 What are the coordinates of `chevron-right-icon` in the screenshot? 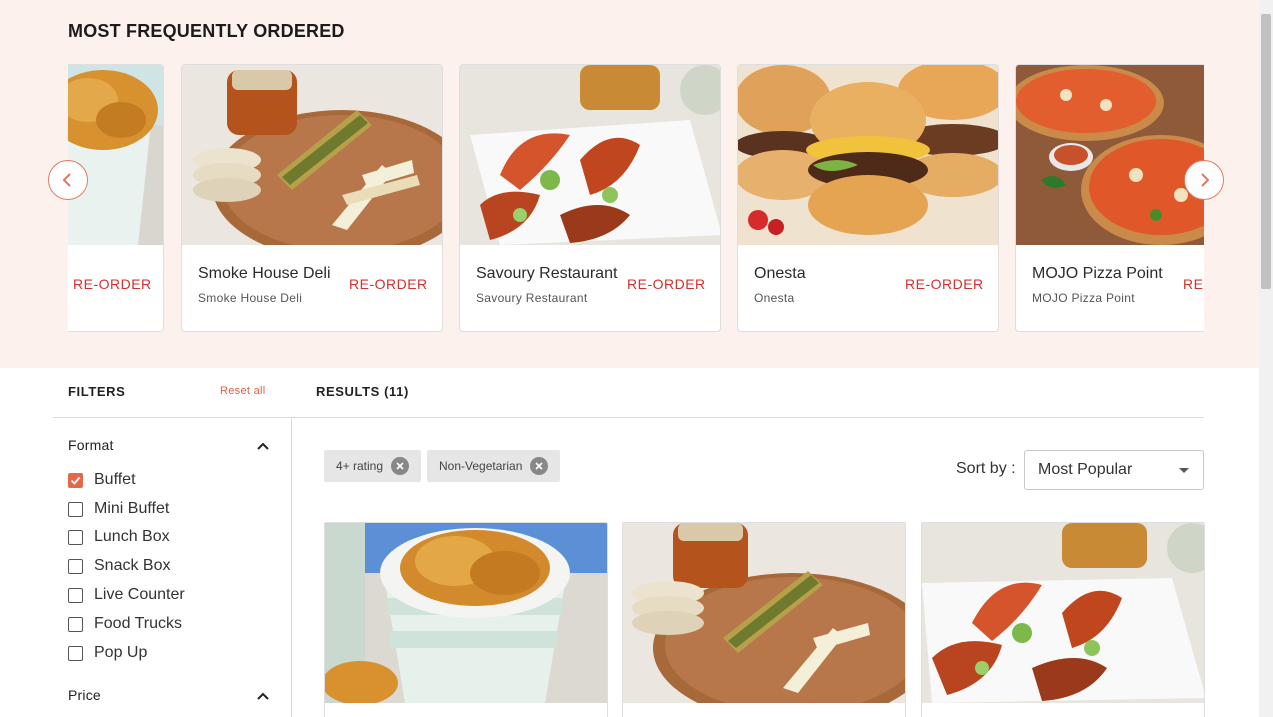 It's located at (1205, 180).